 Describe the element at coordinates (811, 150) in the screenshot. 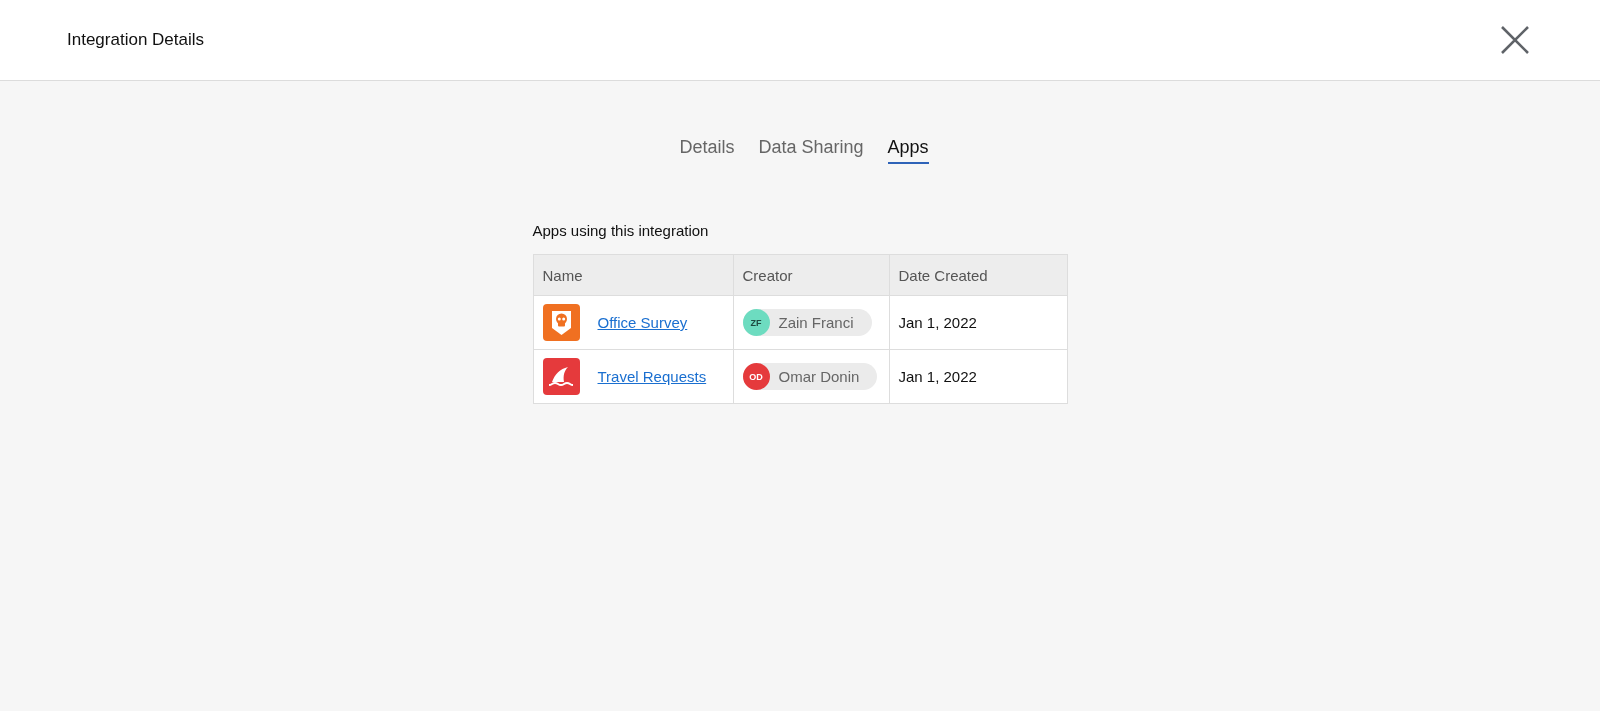

I see `tab: Data Sharing` at that location.